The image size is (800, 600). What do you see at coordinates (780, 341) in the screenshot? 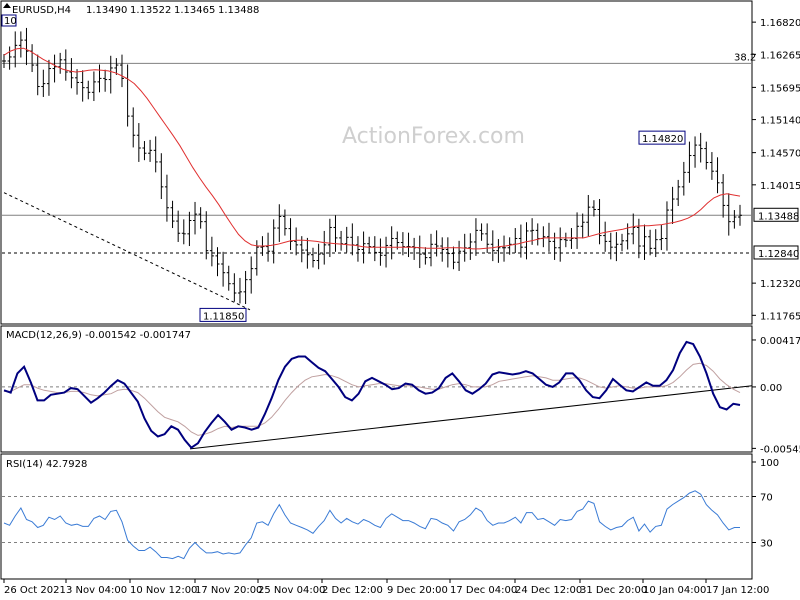
I see `macd-y-tick-label: 0.00417` at bounding box center [780, 341].